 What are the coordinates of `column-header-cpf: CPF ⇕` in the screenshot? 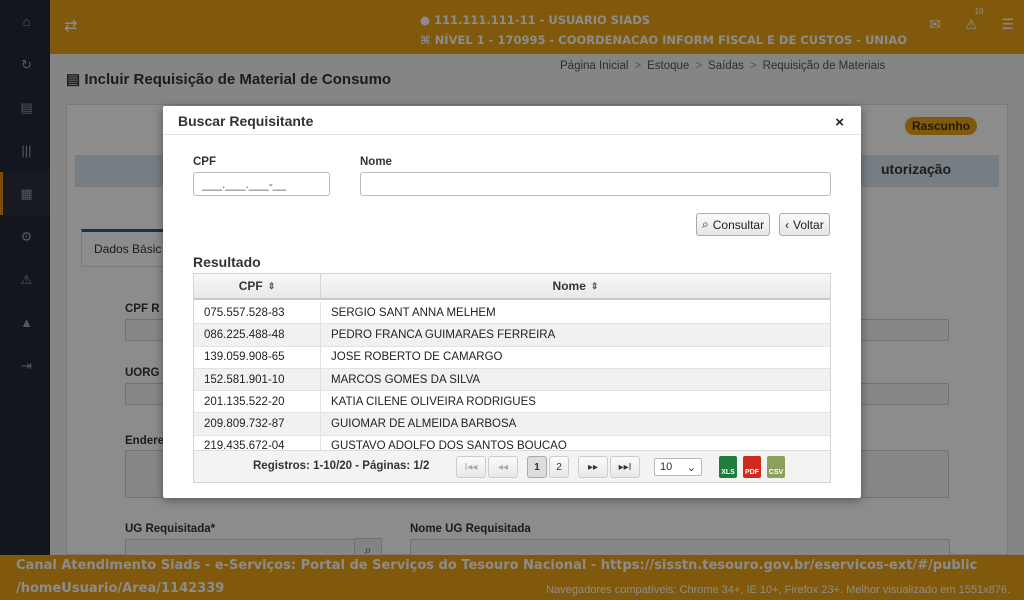 It's located at (257, 286).